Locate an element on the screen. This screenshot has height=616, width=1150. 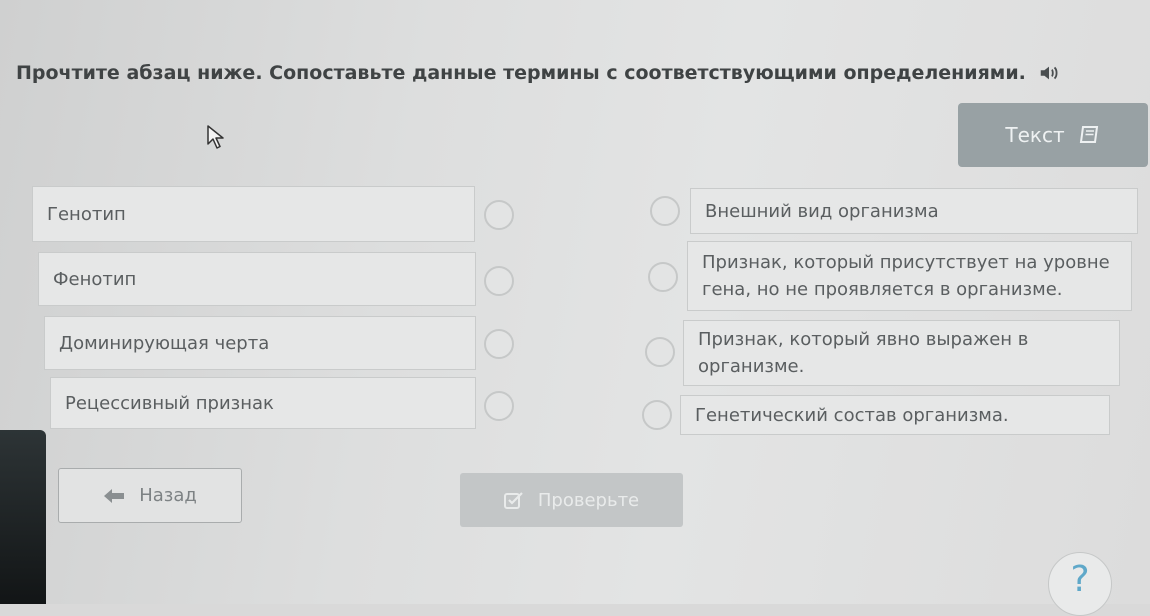
term-card: Доминирующая черта is located at coordinates (260, 343).